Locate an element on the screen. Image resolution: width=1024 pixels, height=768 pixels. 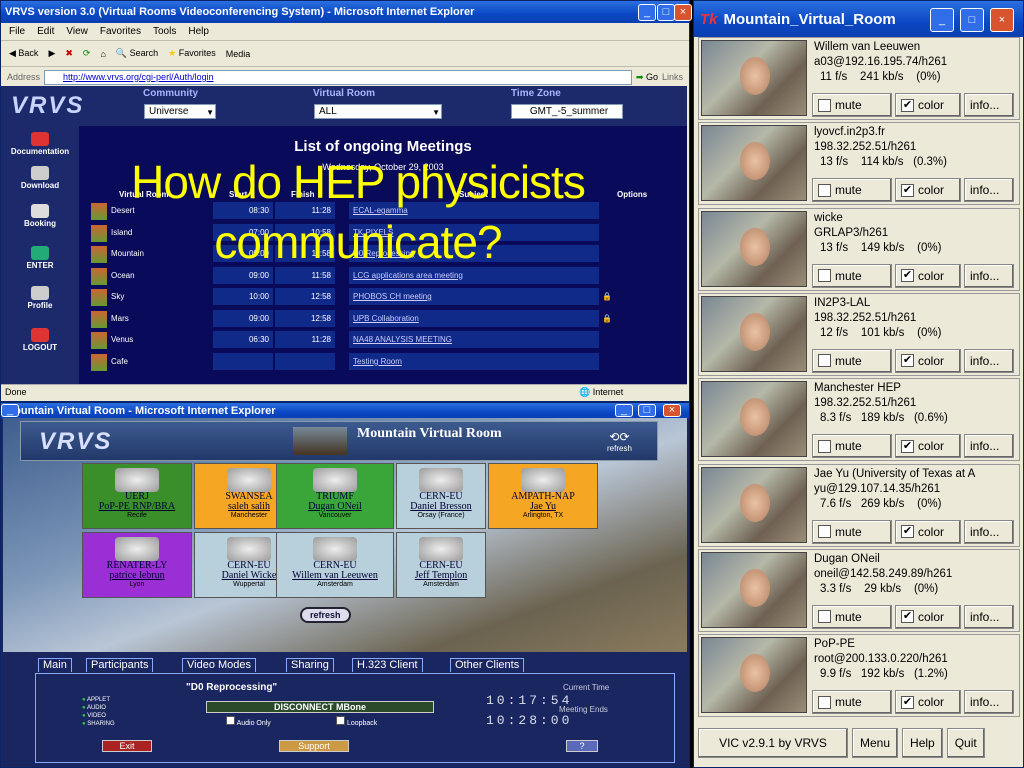
meeting-subject: TK PIXELS is located at coordinates (474, 232).